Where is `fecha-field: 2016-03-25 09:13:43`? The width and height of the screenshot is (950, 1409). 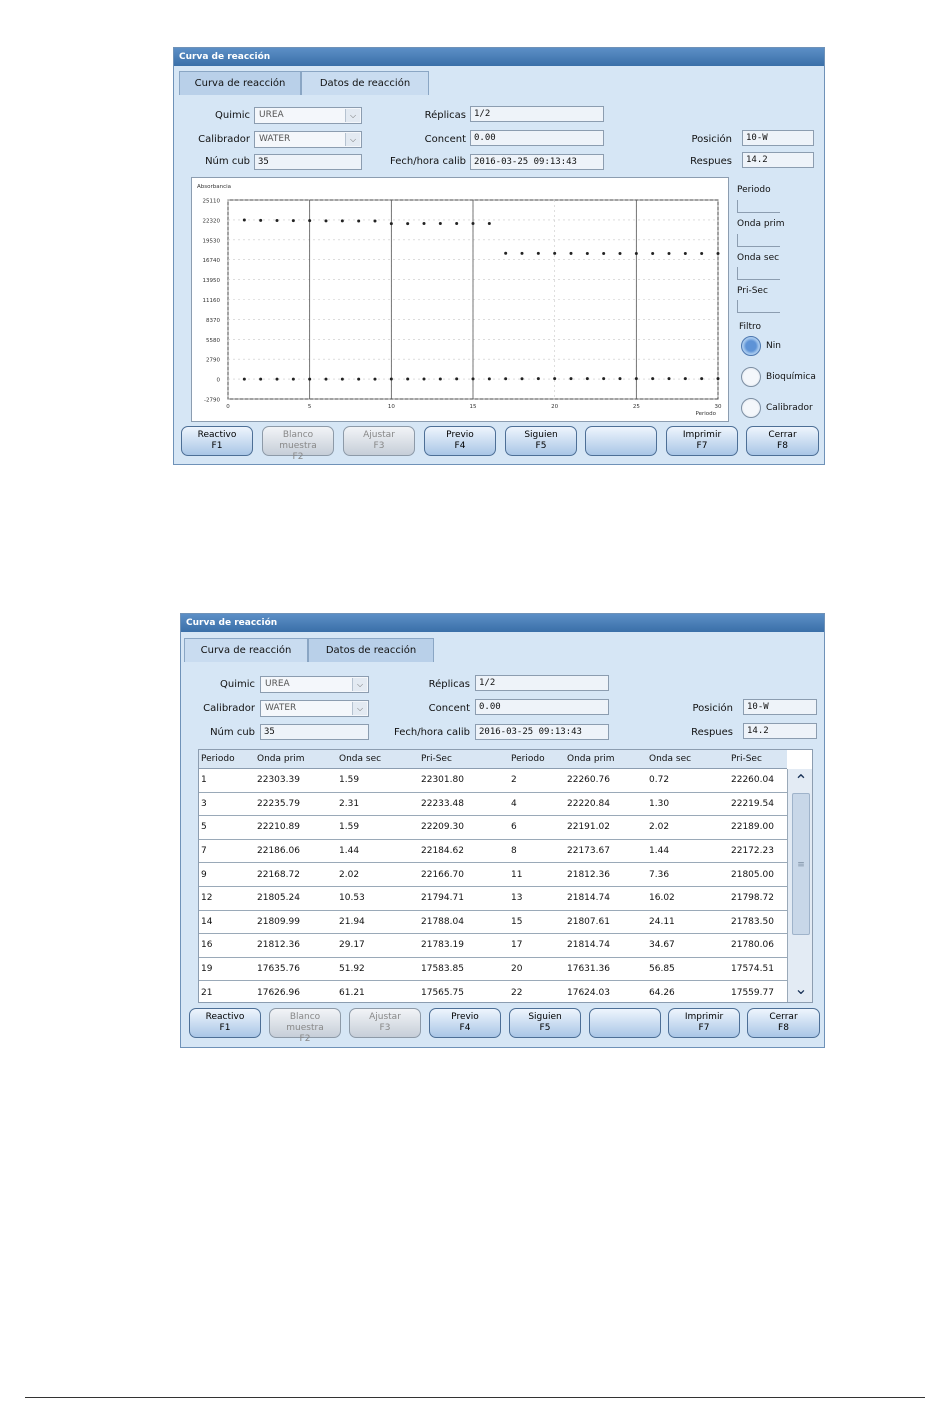 fecha-field: 2016-03-25 09:13:43 is located at coordinates (542, 732).